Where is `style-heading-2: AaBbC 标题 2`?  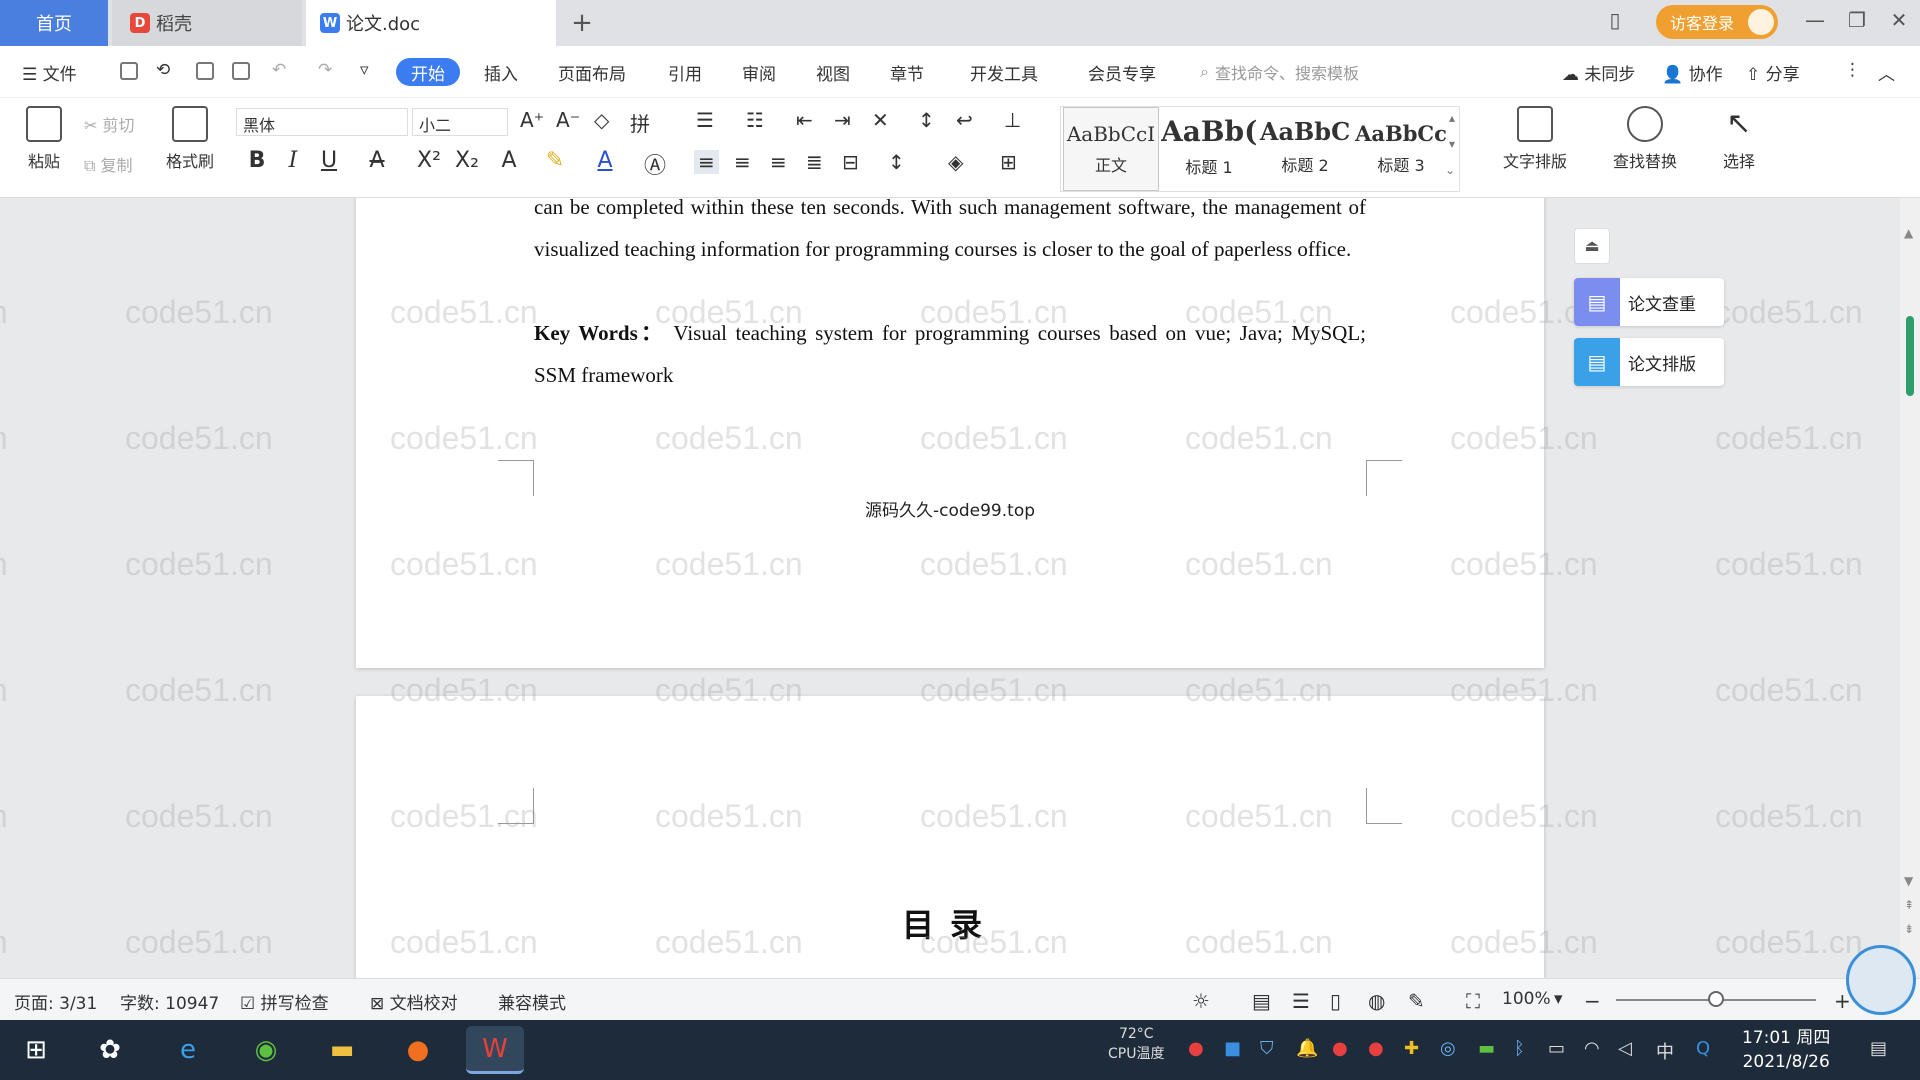
style-heading-2: AaBbC 标题 2 is located at coordinates (1305, 149).